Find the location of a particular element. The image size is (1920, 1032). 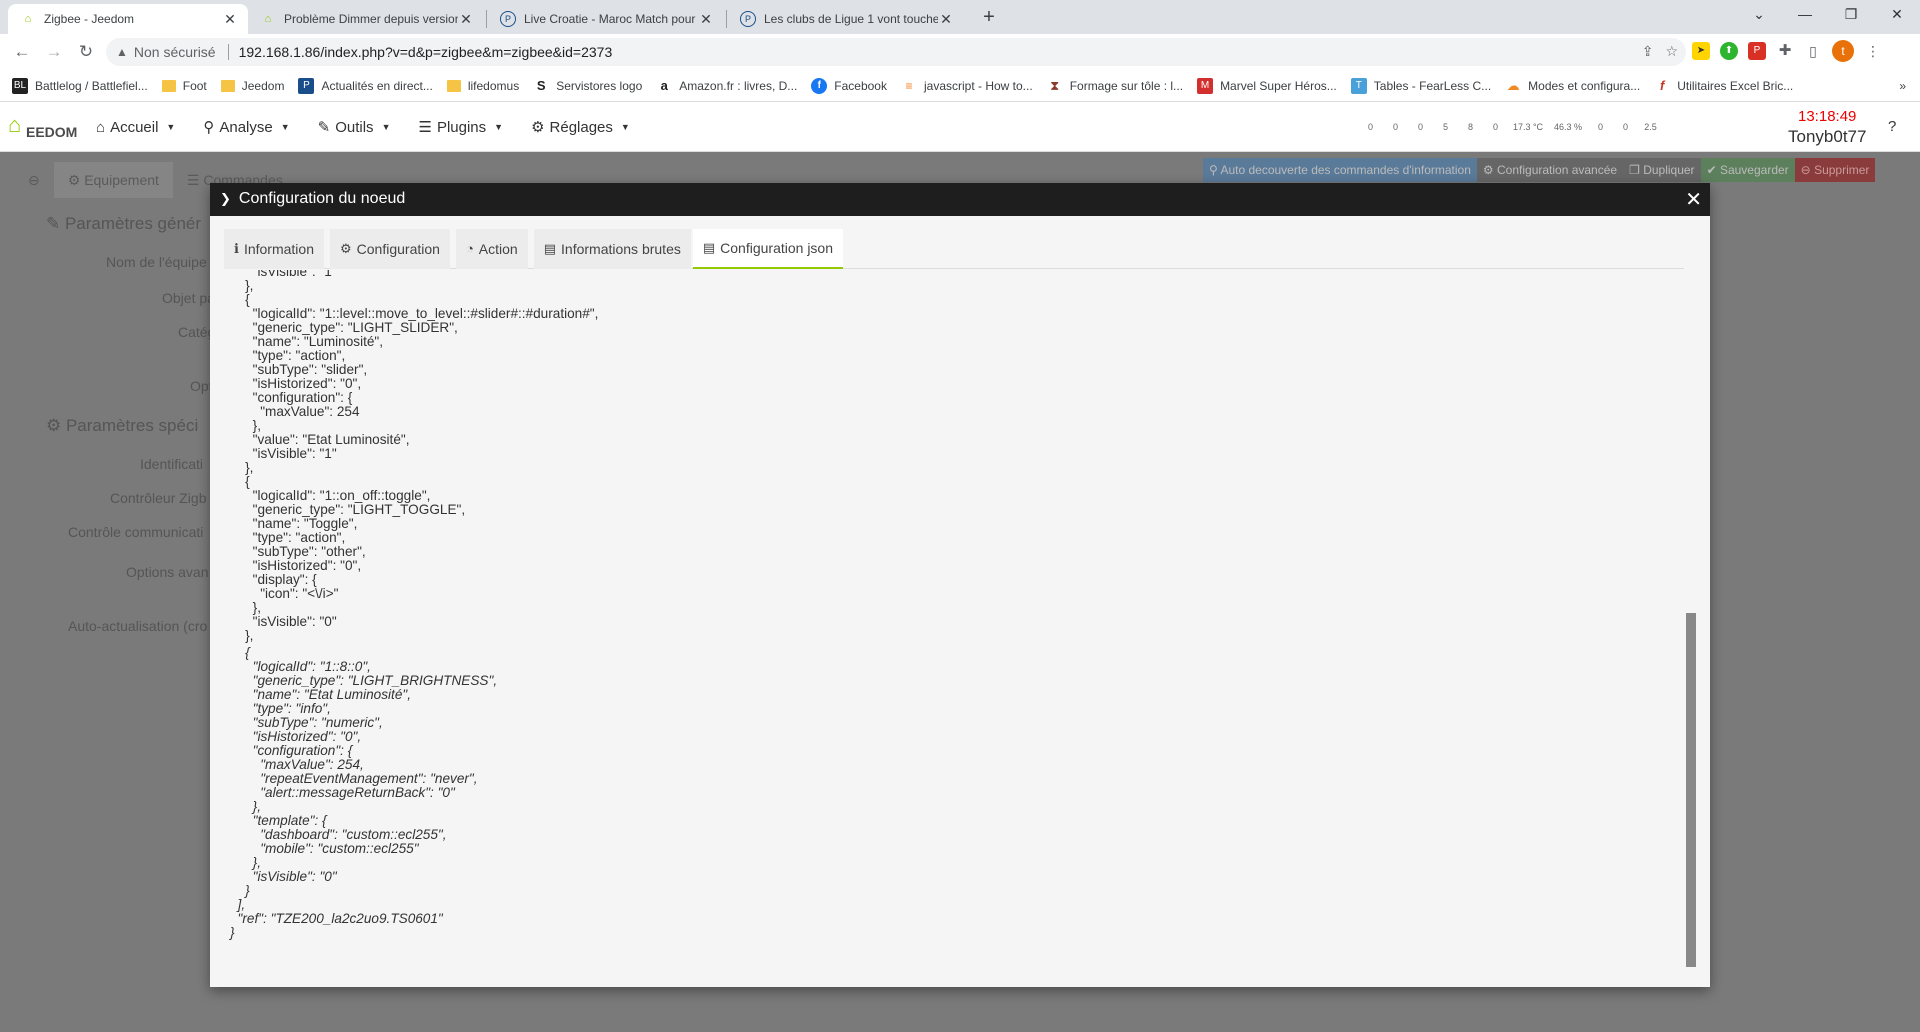

tab-equipement: ⚙ Equipement is located at coordinates (113, 180).